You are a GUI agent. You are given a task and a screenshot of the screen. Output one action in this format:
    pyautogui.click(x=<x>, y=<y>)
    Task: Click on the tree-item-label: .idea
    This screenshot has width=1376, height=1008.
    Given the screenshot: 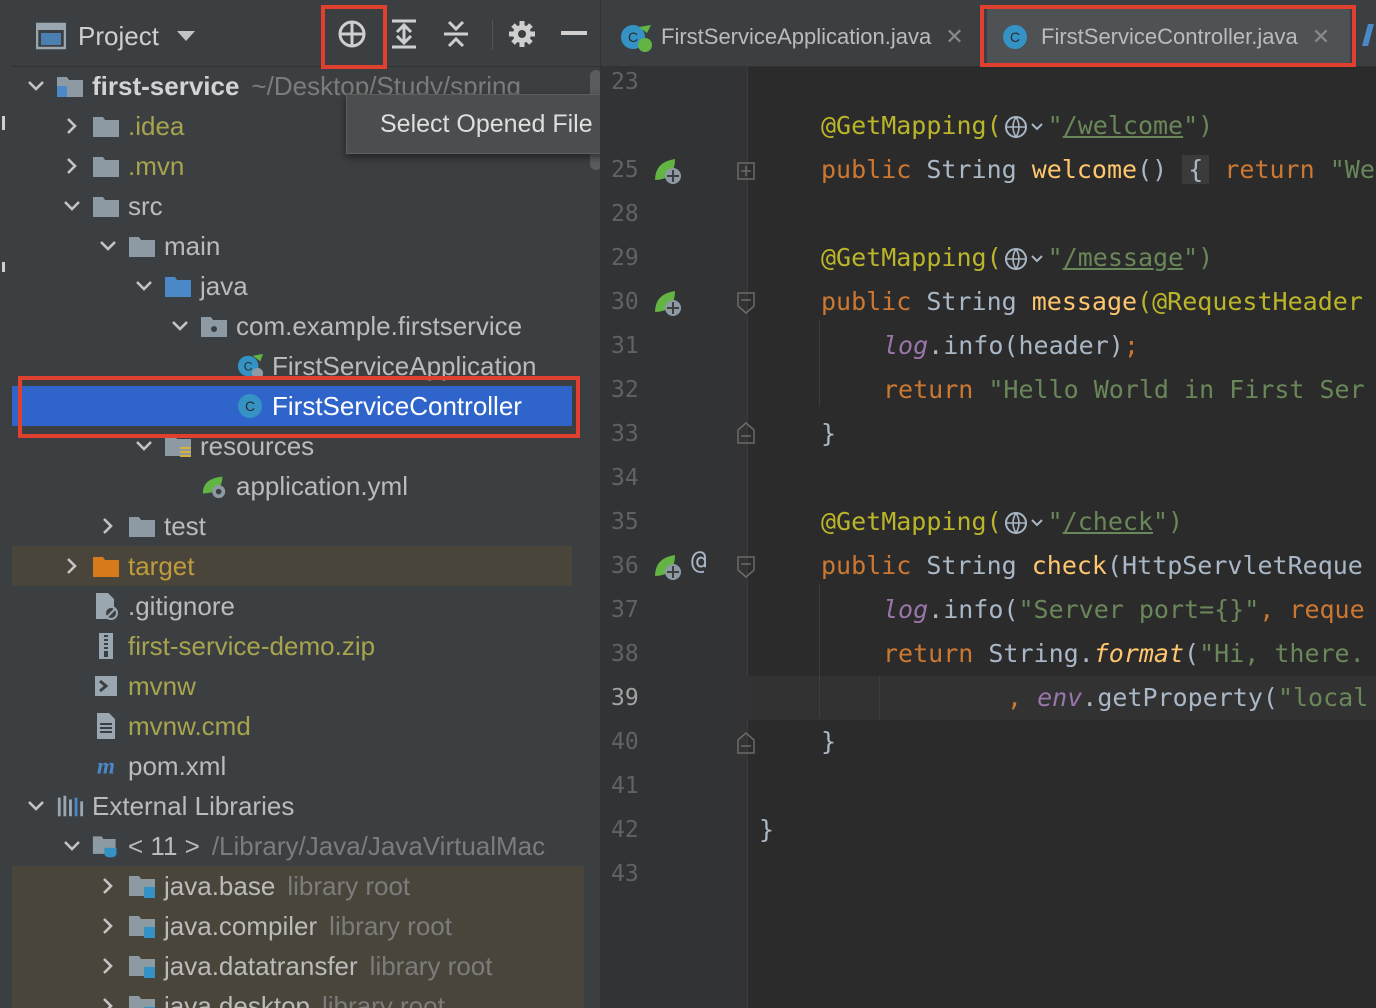 What is the action you would take?
    pyautogui.click(x=156, y=125)
    